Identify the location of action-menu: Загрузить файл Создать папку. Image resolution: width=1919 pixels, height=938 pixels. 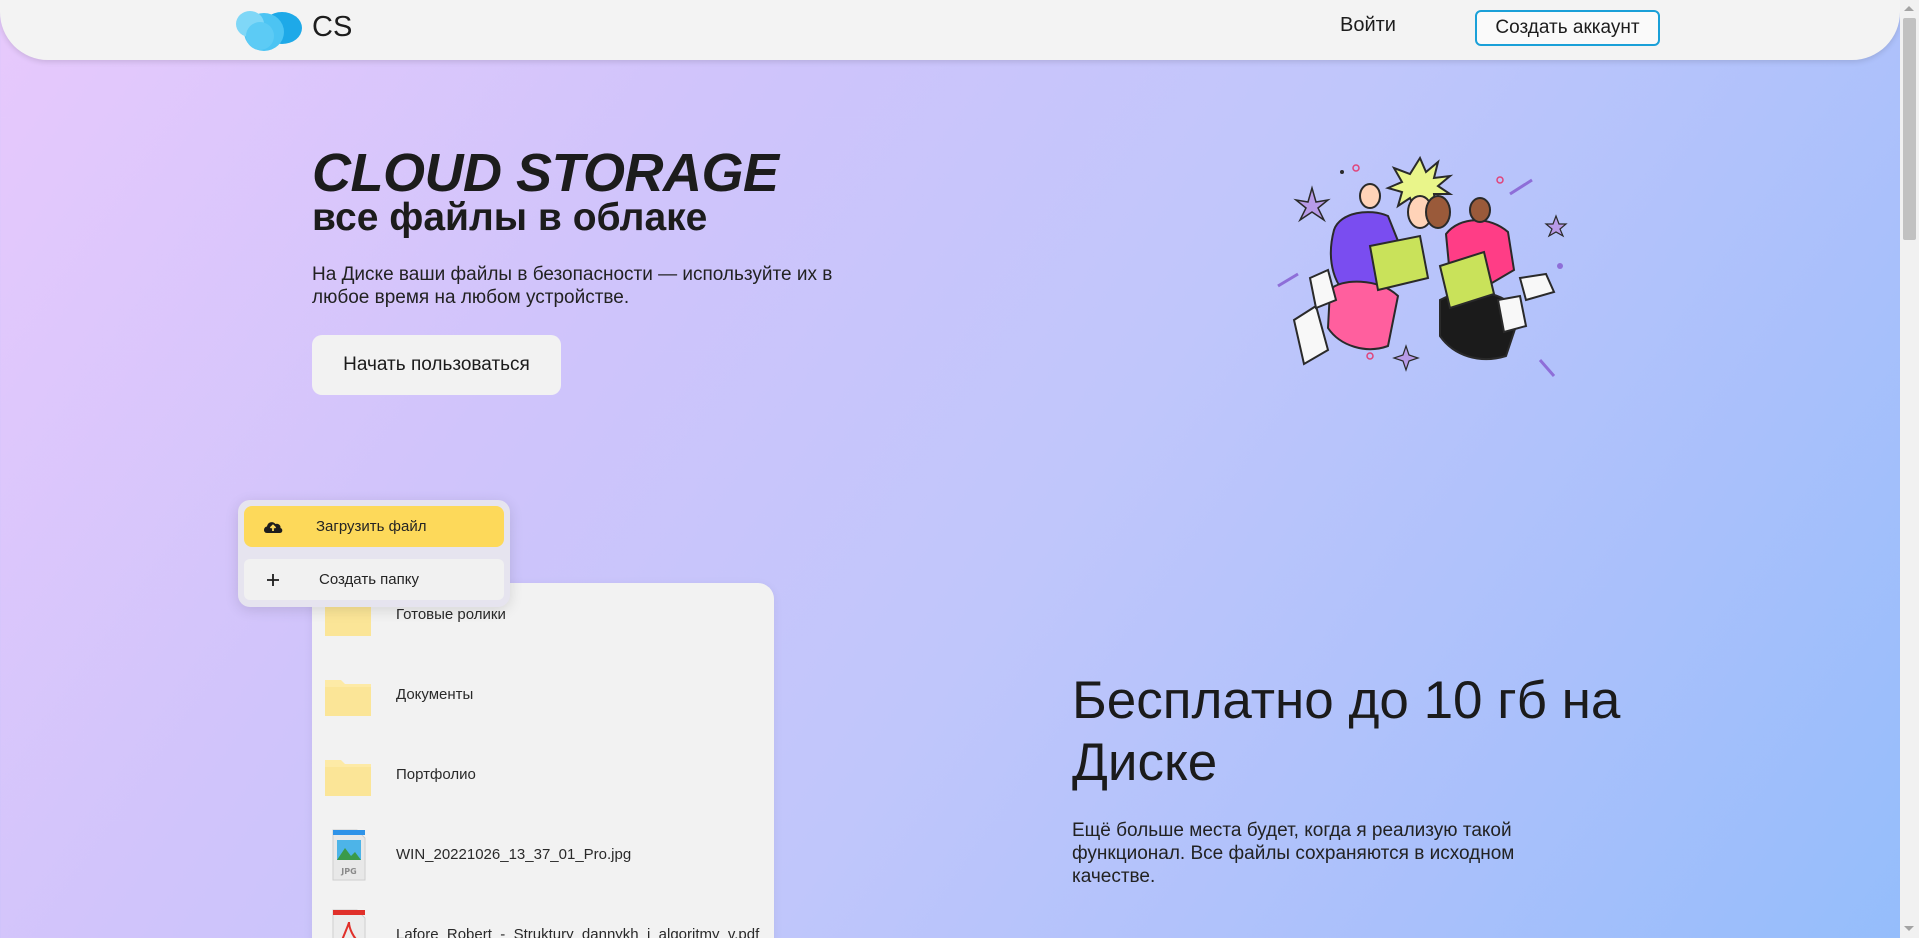
(374, 553).